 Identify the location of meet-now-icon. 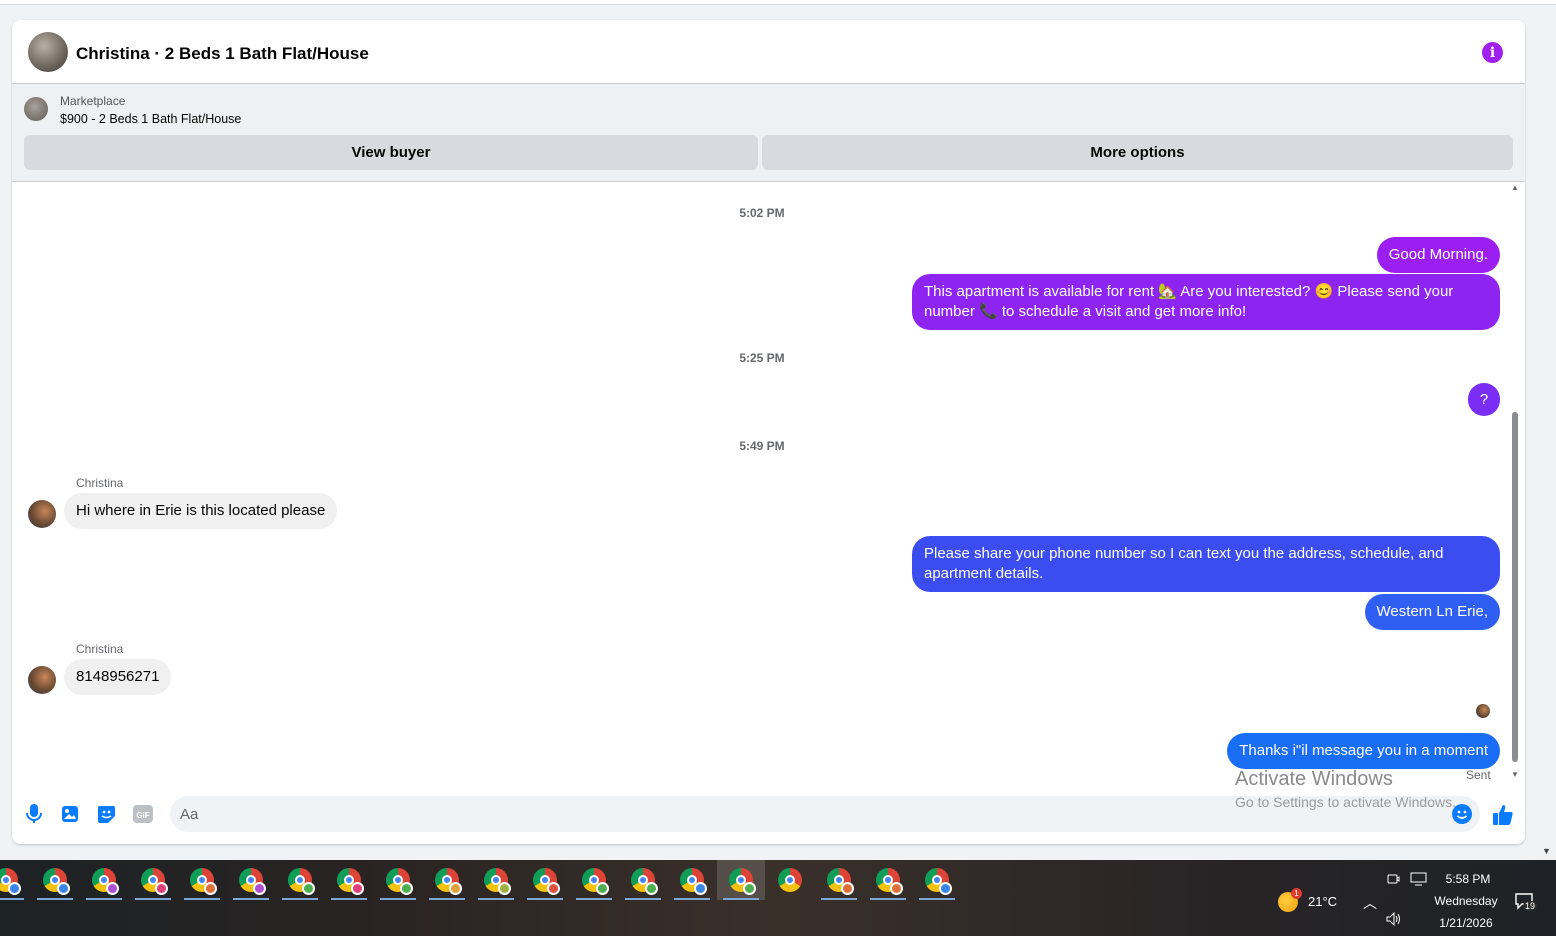
(1393, 880).